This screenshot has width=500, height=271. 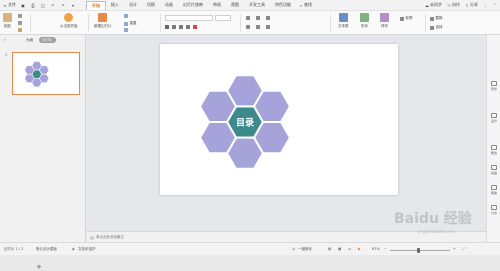 What do you see at coordinates (329, 249) in the screenshot?
I see `normal-view-icon: ▤` at bounding box center [329, 249].